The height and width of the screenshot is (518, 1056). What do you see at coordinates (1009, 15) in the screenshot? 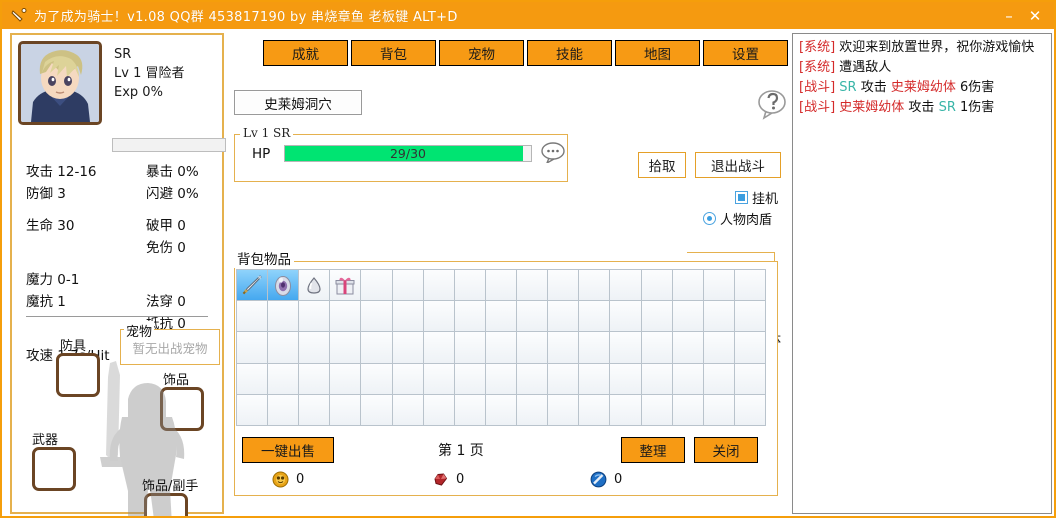
I see `minimize-button: –` at bounding box center [1009, 15].